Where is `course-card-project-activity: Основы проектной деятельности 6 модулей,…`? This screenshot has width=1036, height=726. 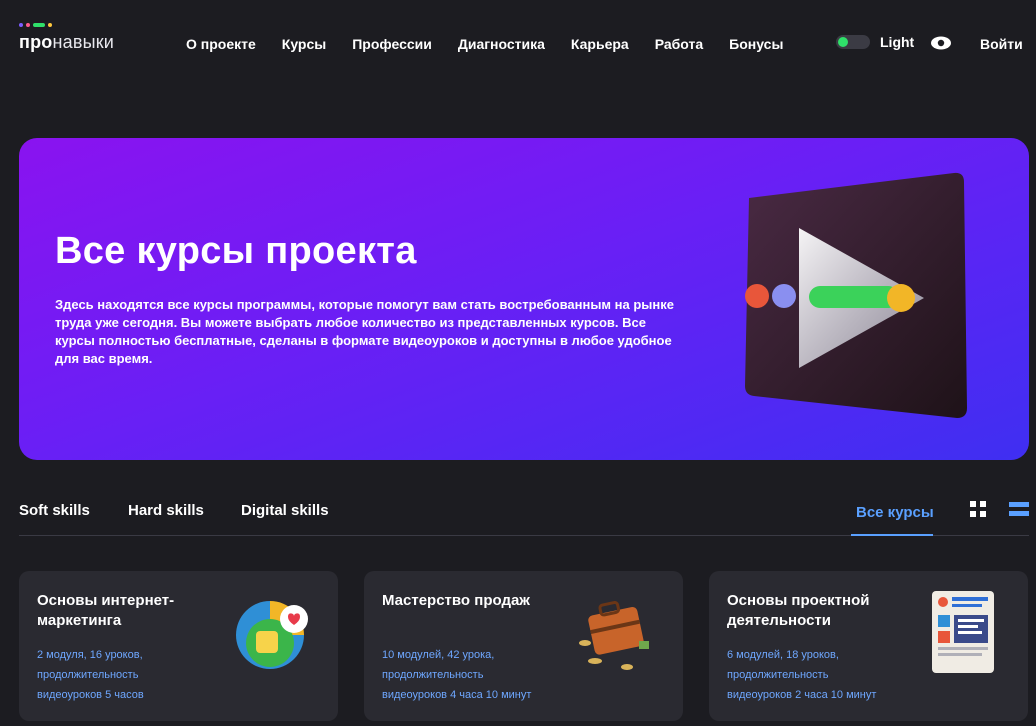
course-card-project-activity: Основы проектной деятельности 6 модулей,… is located at coordinates (868, 646).